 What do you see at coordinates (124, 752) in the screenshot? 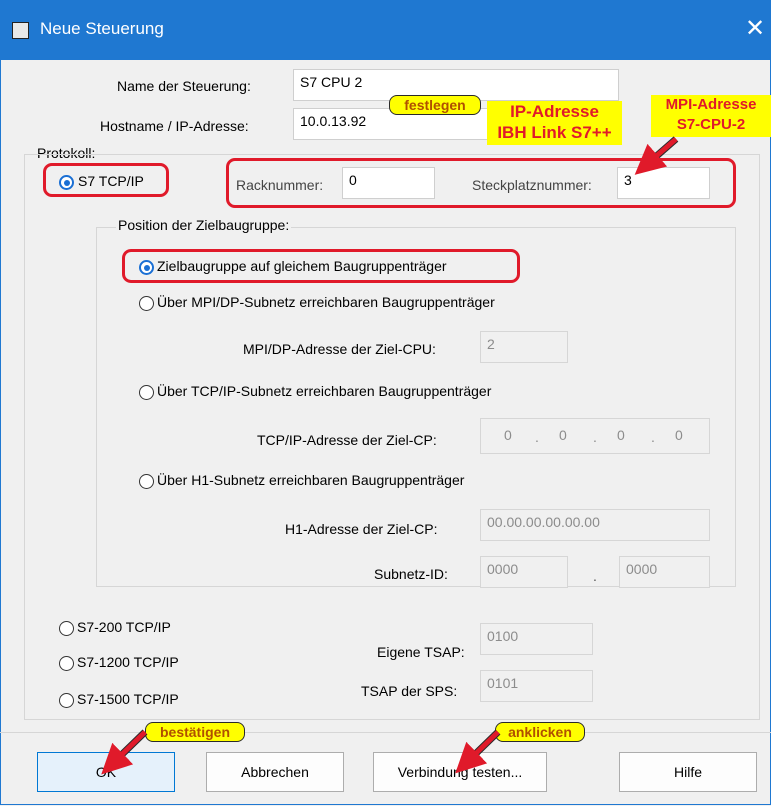
I see `arrow-to-ok` at bounding box center [124, 752].